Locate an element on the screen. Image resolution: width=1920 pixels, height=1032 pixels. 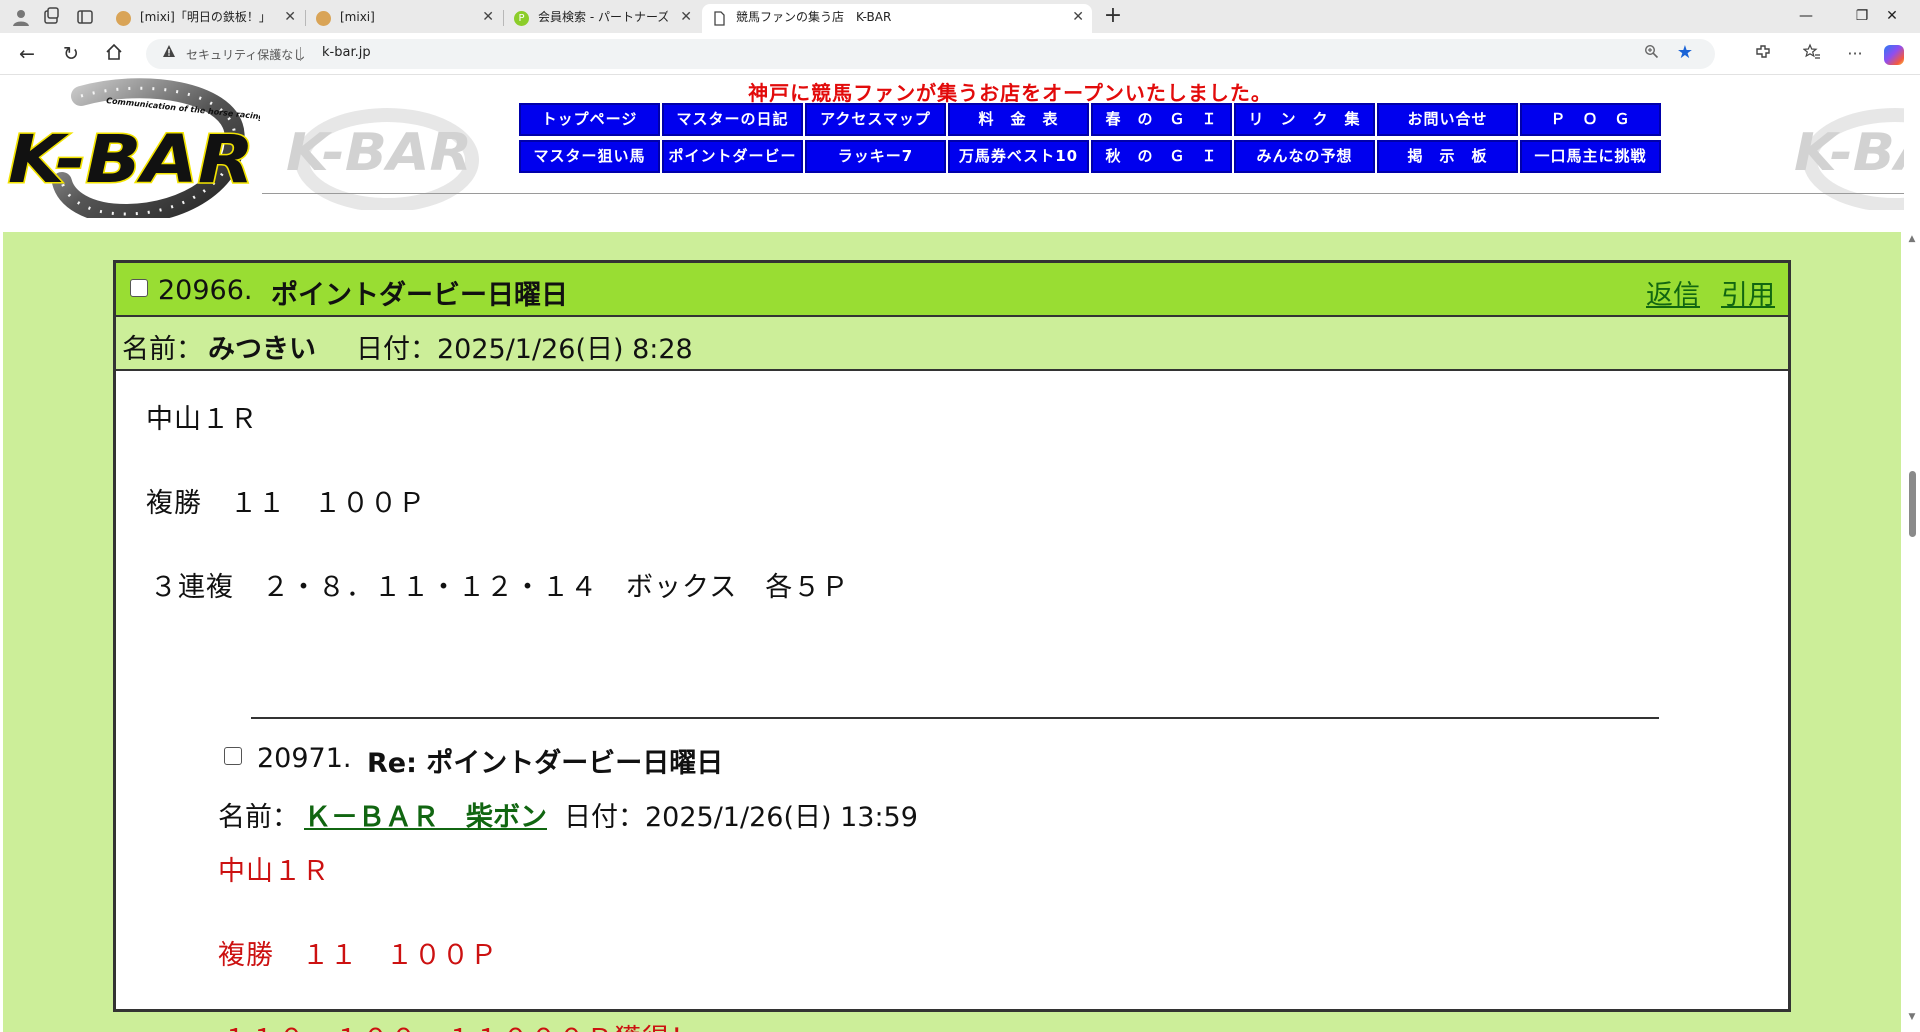
post-body-line: 中山１Ｒ is located at coordinates (202, 419).